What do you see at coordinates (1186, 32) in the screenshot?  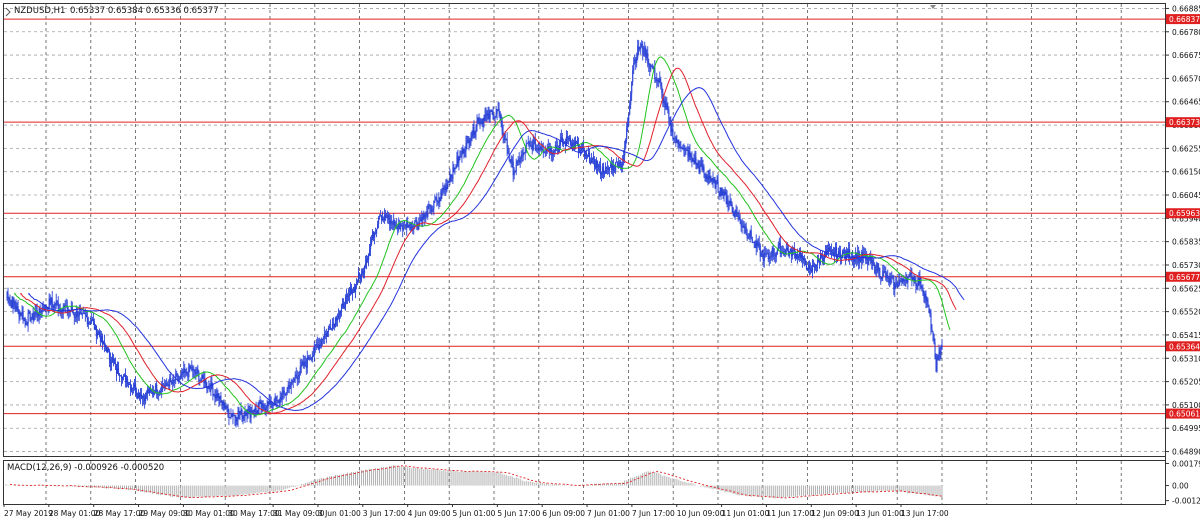 I see `y-tick-label: 0.66780` at bounding box center [1186, 32].